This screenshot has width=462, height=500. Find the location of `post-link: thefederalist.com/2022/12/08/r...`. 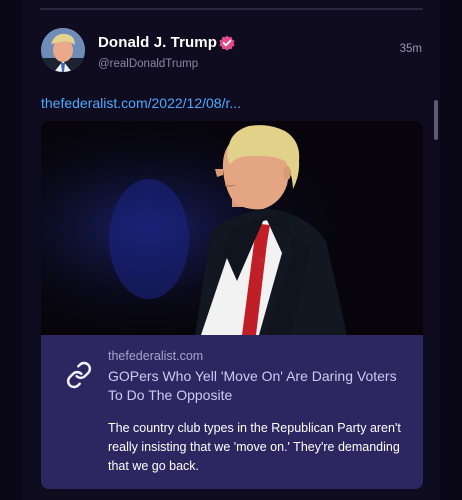

post-link: thefederalist.com/2022/12/08/r... is located at coordinates (141, 103).